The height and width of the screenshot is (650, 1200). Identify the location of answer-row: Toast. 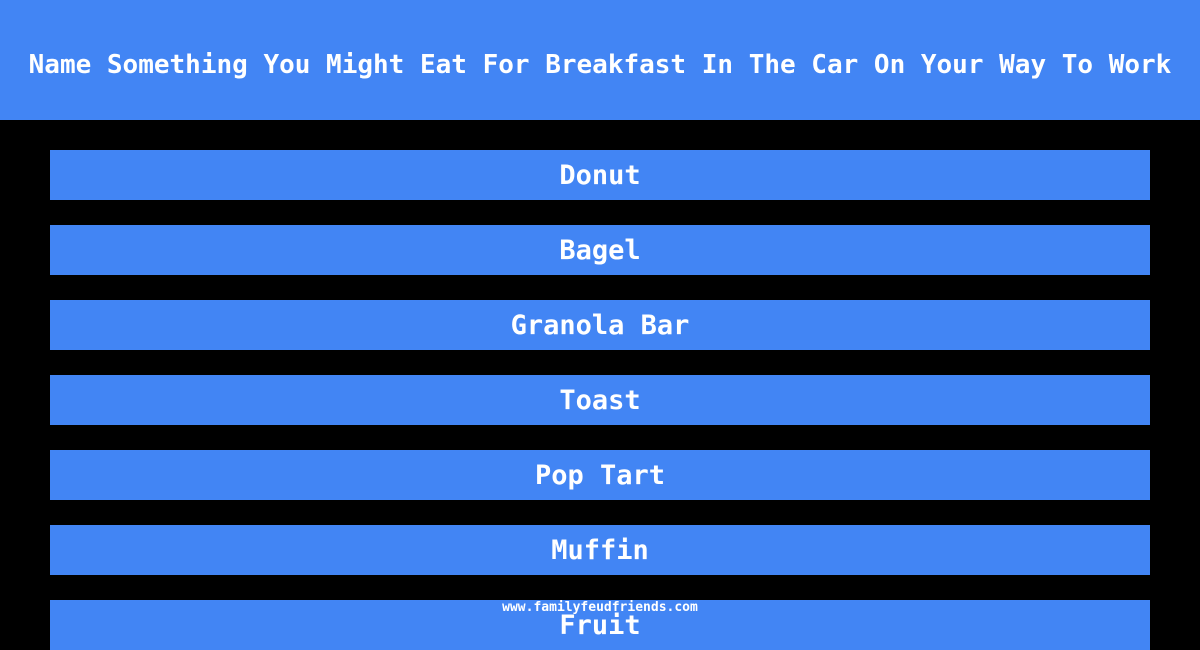
(600, 400).